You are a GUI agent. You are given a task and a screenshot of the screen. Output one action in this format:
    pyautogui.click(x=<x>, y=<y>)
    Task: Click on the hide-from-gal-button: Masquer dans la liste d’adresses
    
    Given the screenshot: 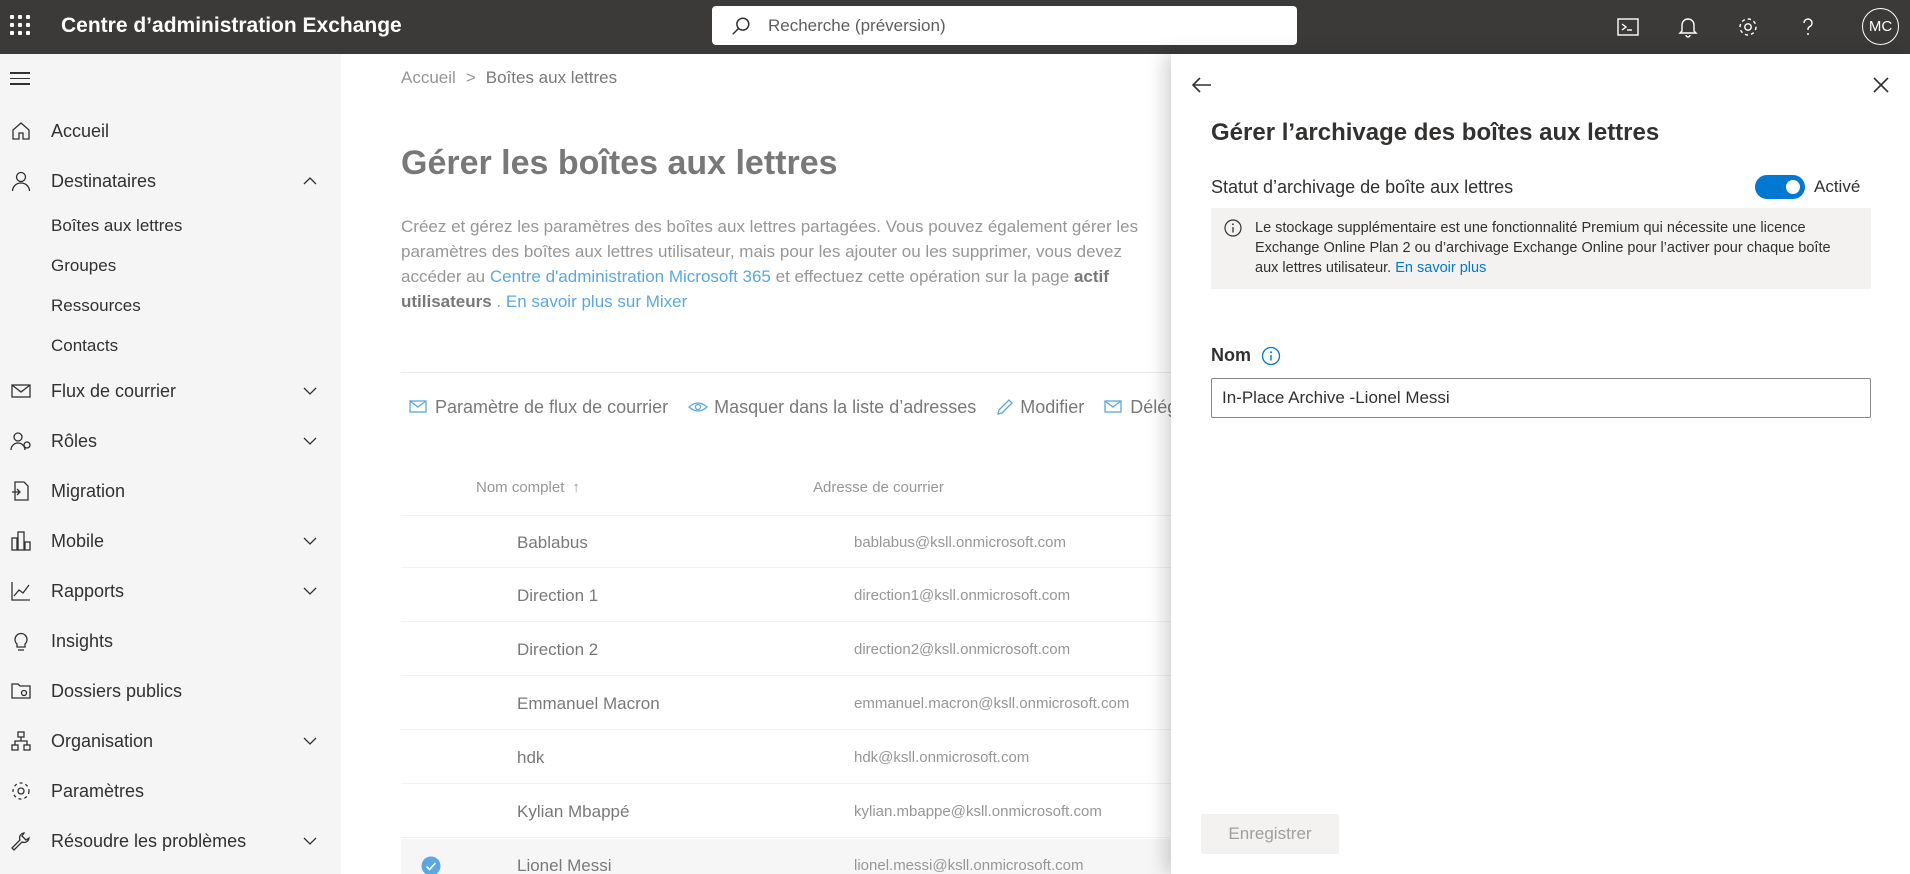 What is the action you would take?
    pyautogui.click(x=832, y=407)
    